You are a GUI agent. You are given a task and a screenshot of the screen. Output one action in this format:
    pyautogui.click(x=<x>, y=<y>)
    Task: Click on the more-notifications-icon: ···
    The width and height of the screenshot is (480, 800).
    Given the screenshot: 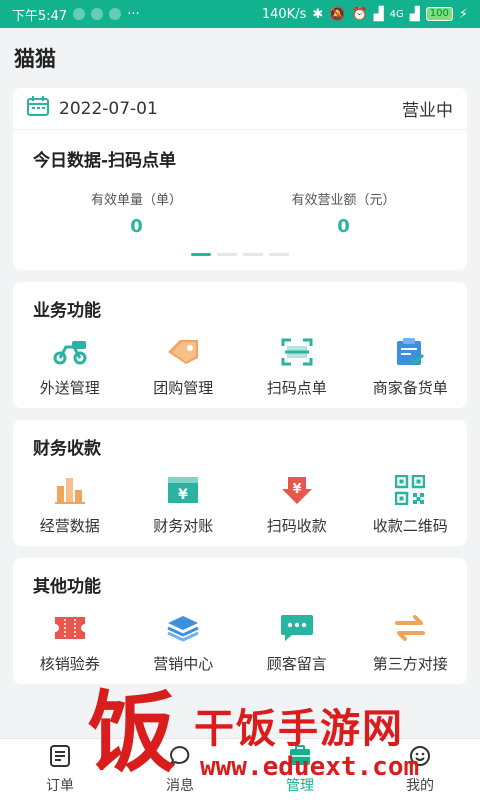 What is the action you would take?
    pyautogui.click(x=133, y=14)
    